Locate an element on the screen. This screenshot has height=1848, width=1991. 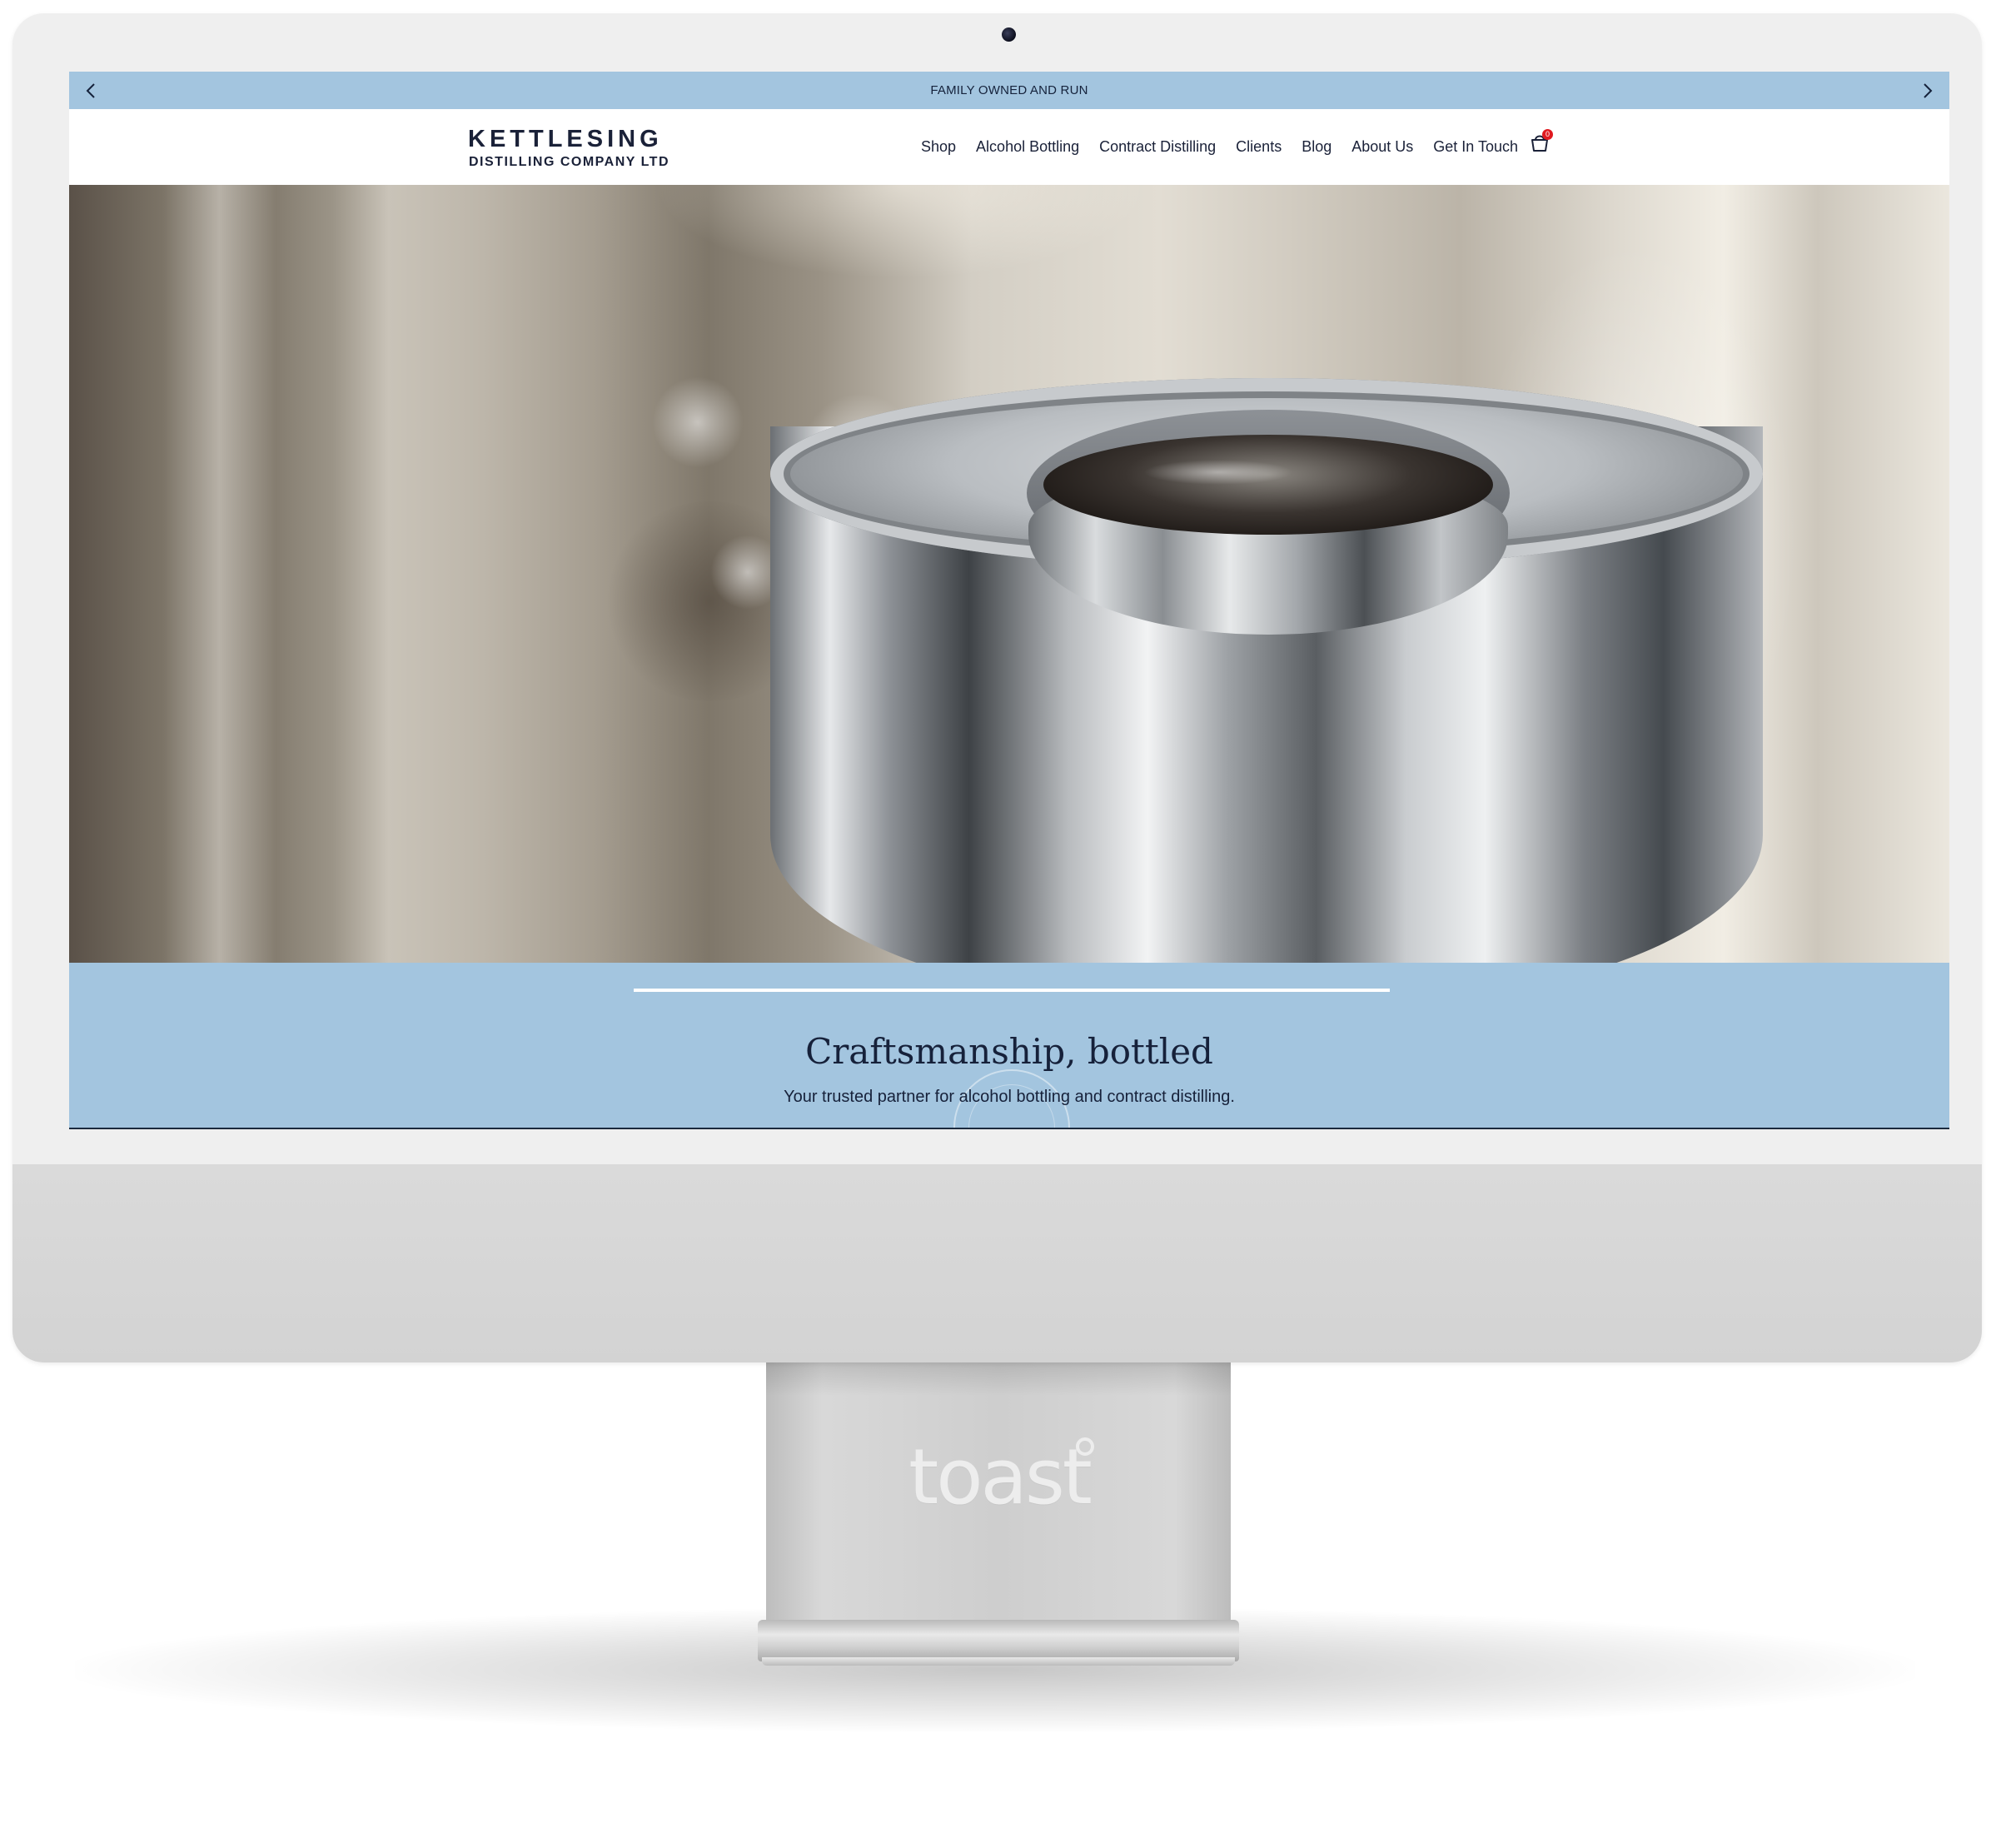
steel-funnel-disc is located at coordinates (1268, 485).